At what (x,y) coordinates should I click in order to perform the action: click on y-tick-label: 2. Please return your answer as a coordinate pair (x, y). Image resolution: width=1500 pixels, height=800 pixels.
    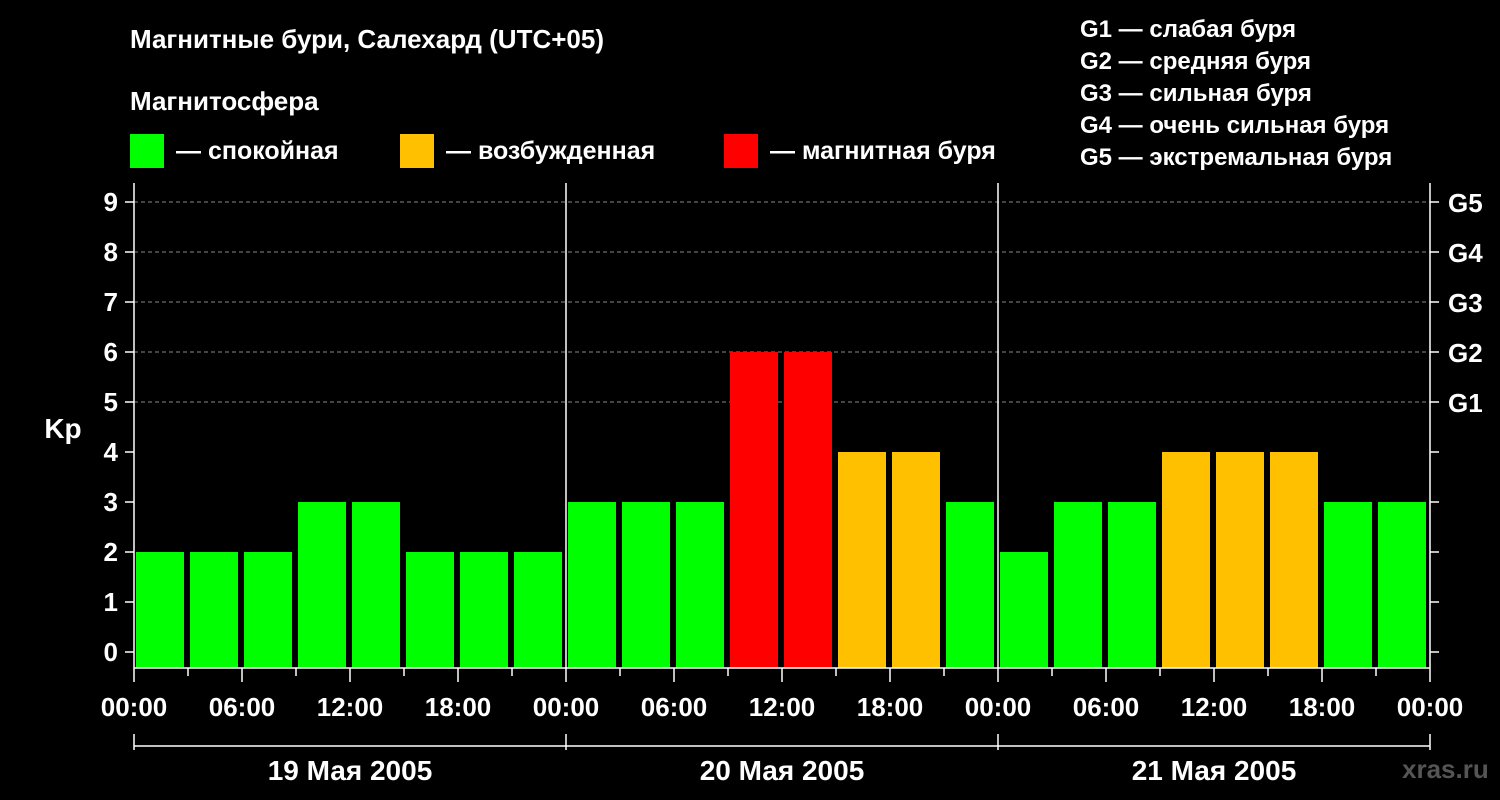
    Looking at the image, I should click on (111, 552).